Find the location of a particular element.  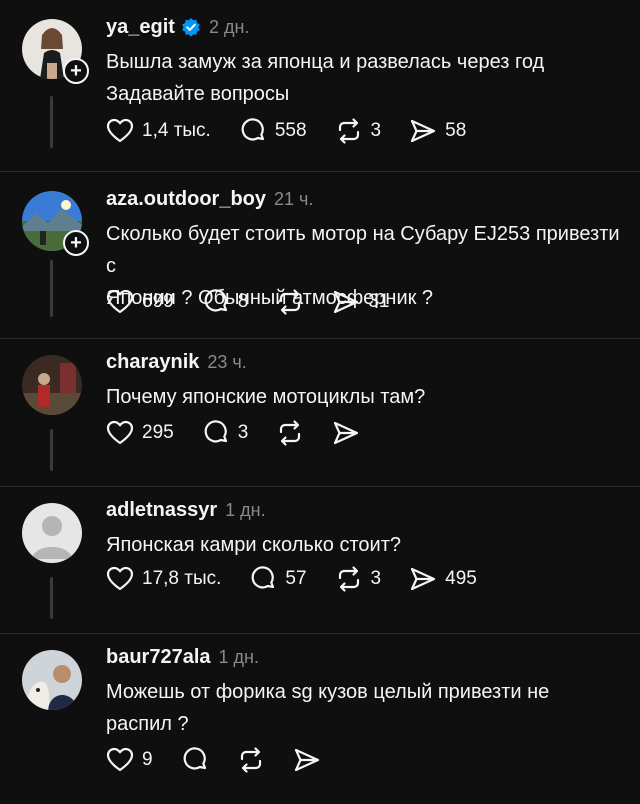

like-button: 699 is located at coordinates (140, 302).